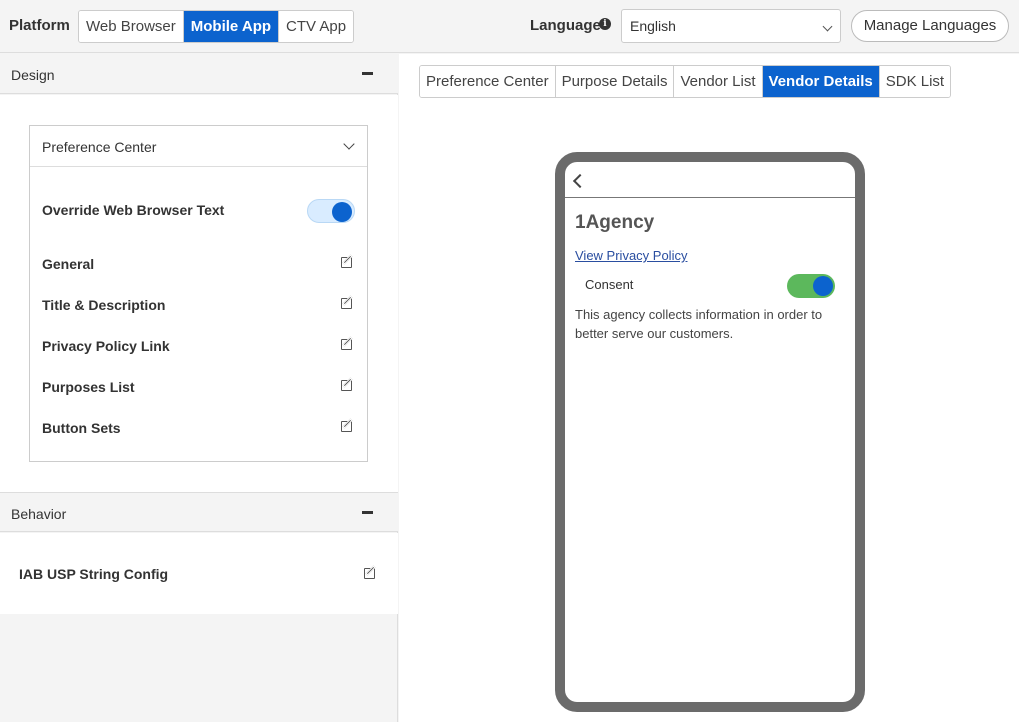 This screenshot has height=722, width=1019. Describe the element at coordinates (199, 346) in the screenshot. I see `design-item-privacy-policy-link: Privacy Policy Link` at that location.